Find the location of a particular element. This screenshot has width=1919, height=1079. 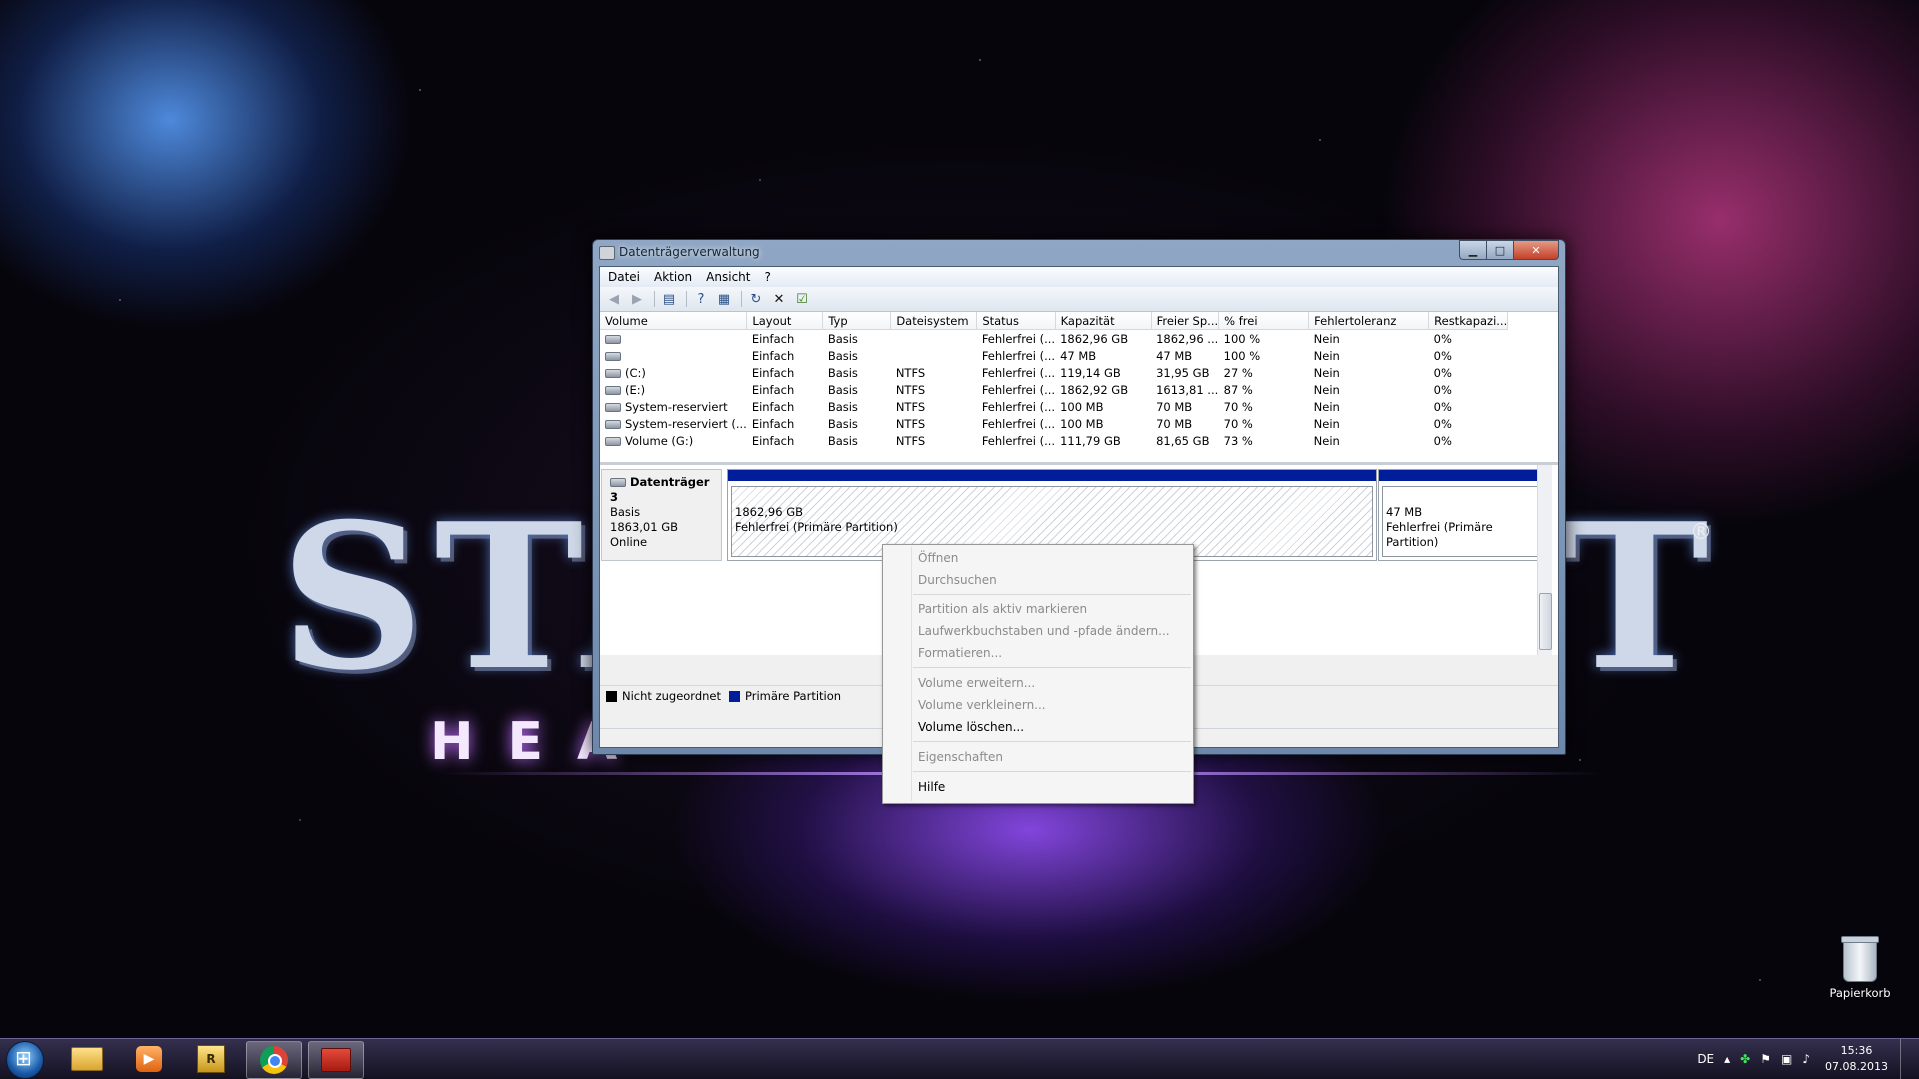

vertical-scrollbar is located at coordinates (1544, 560).